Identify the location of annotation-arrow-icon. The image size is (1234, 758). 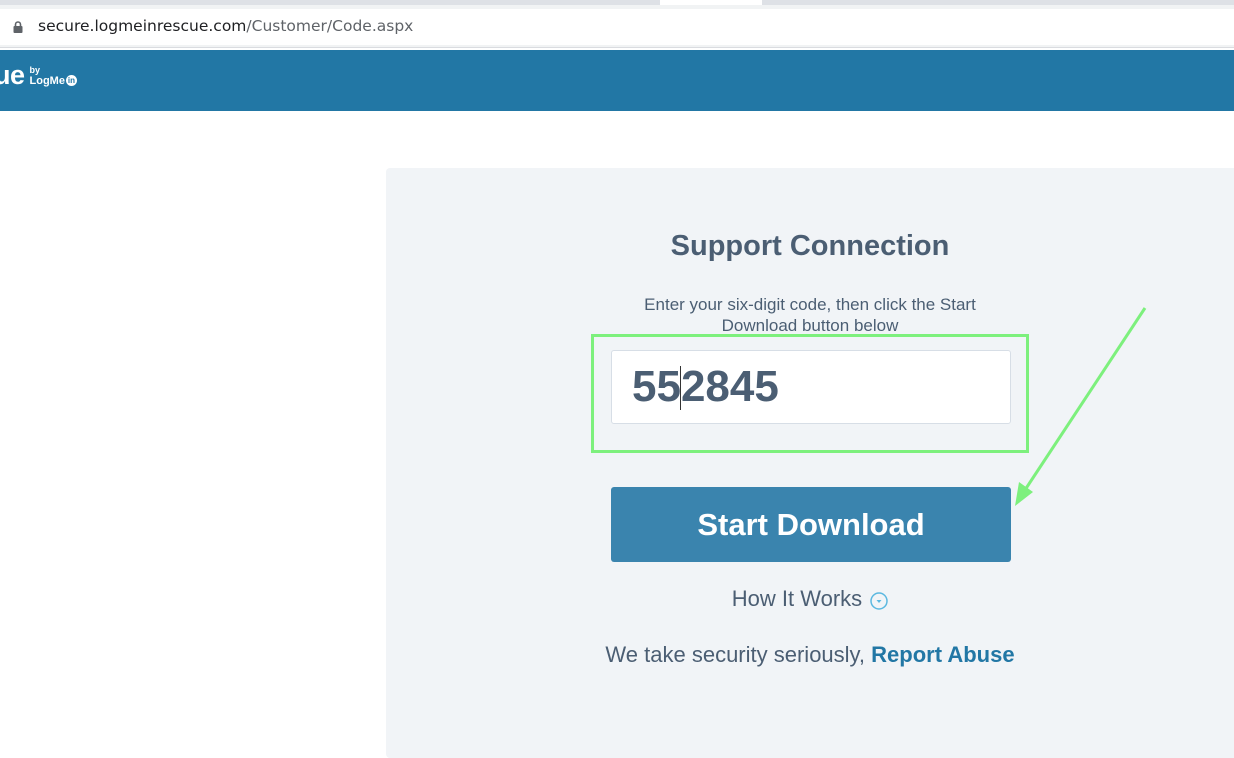
(1081, 406).